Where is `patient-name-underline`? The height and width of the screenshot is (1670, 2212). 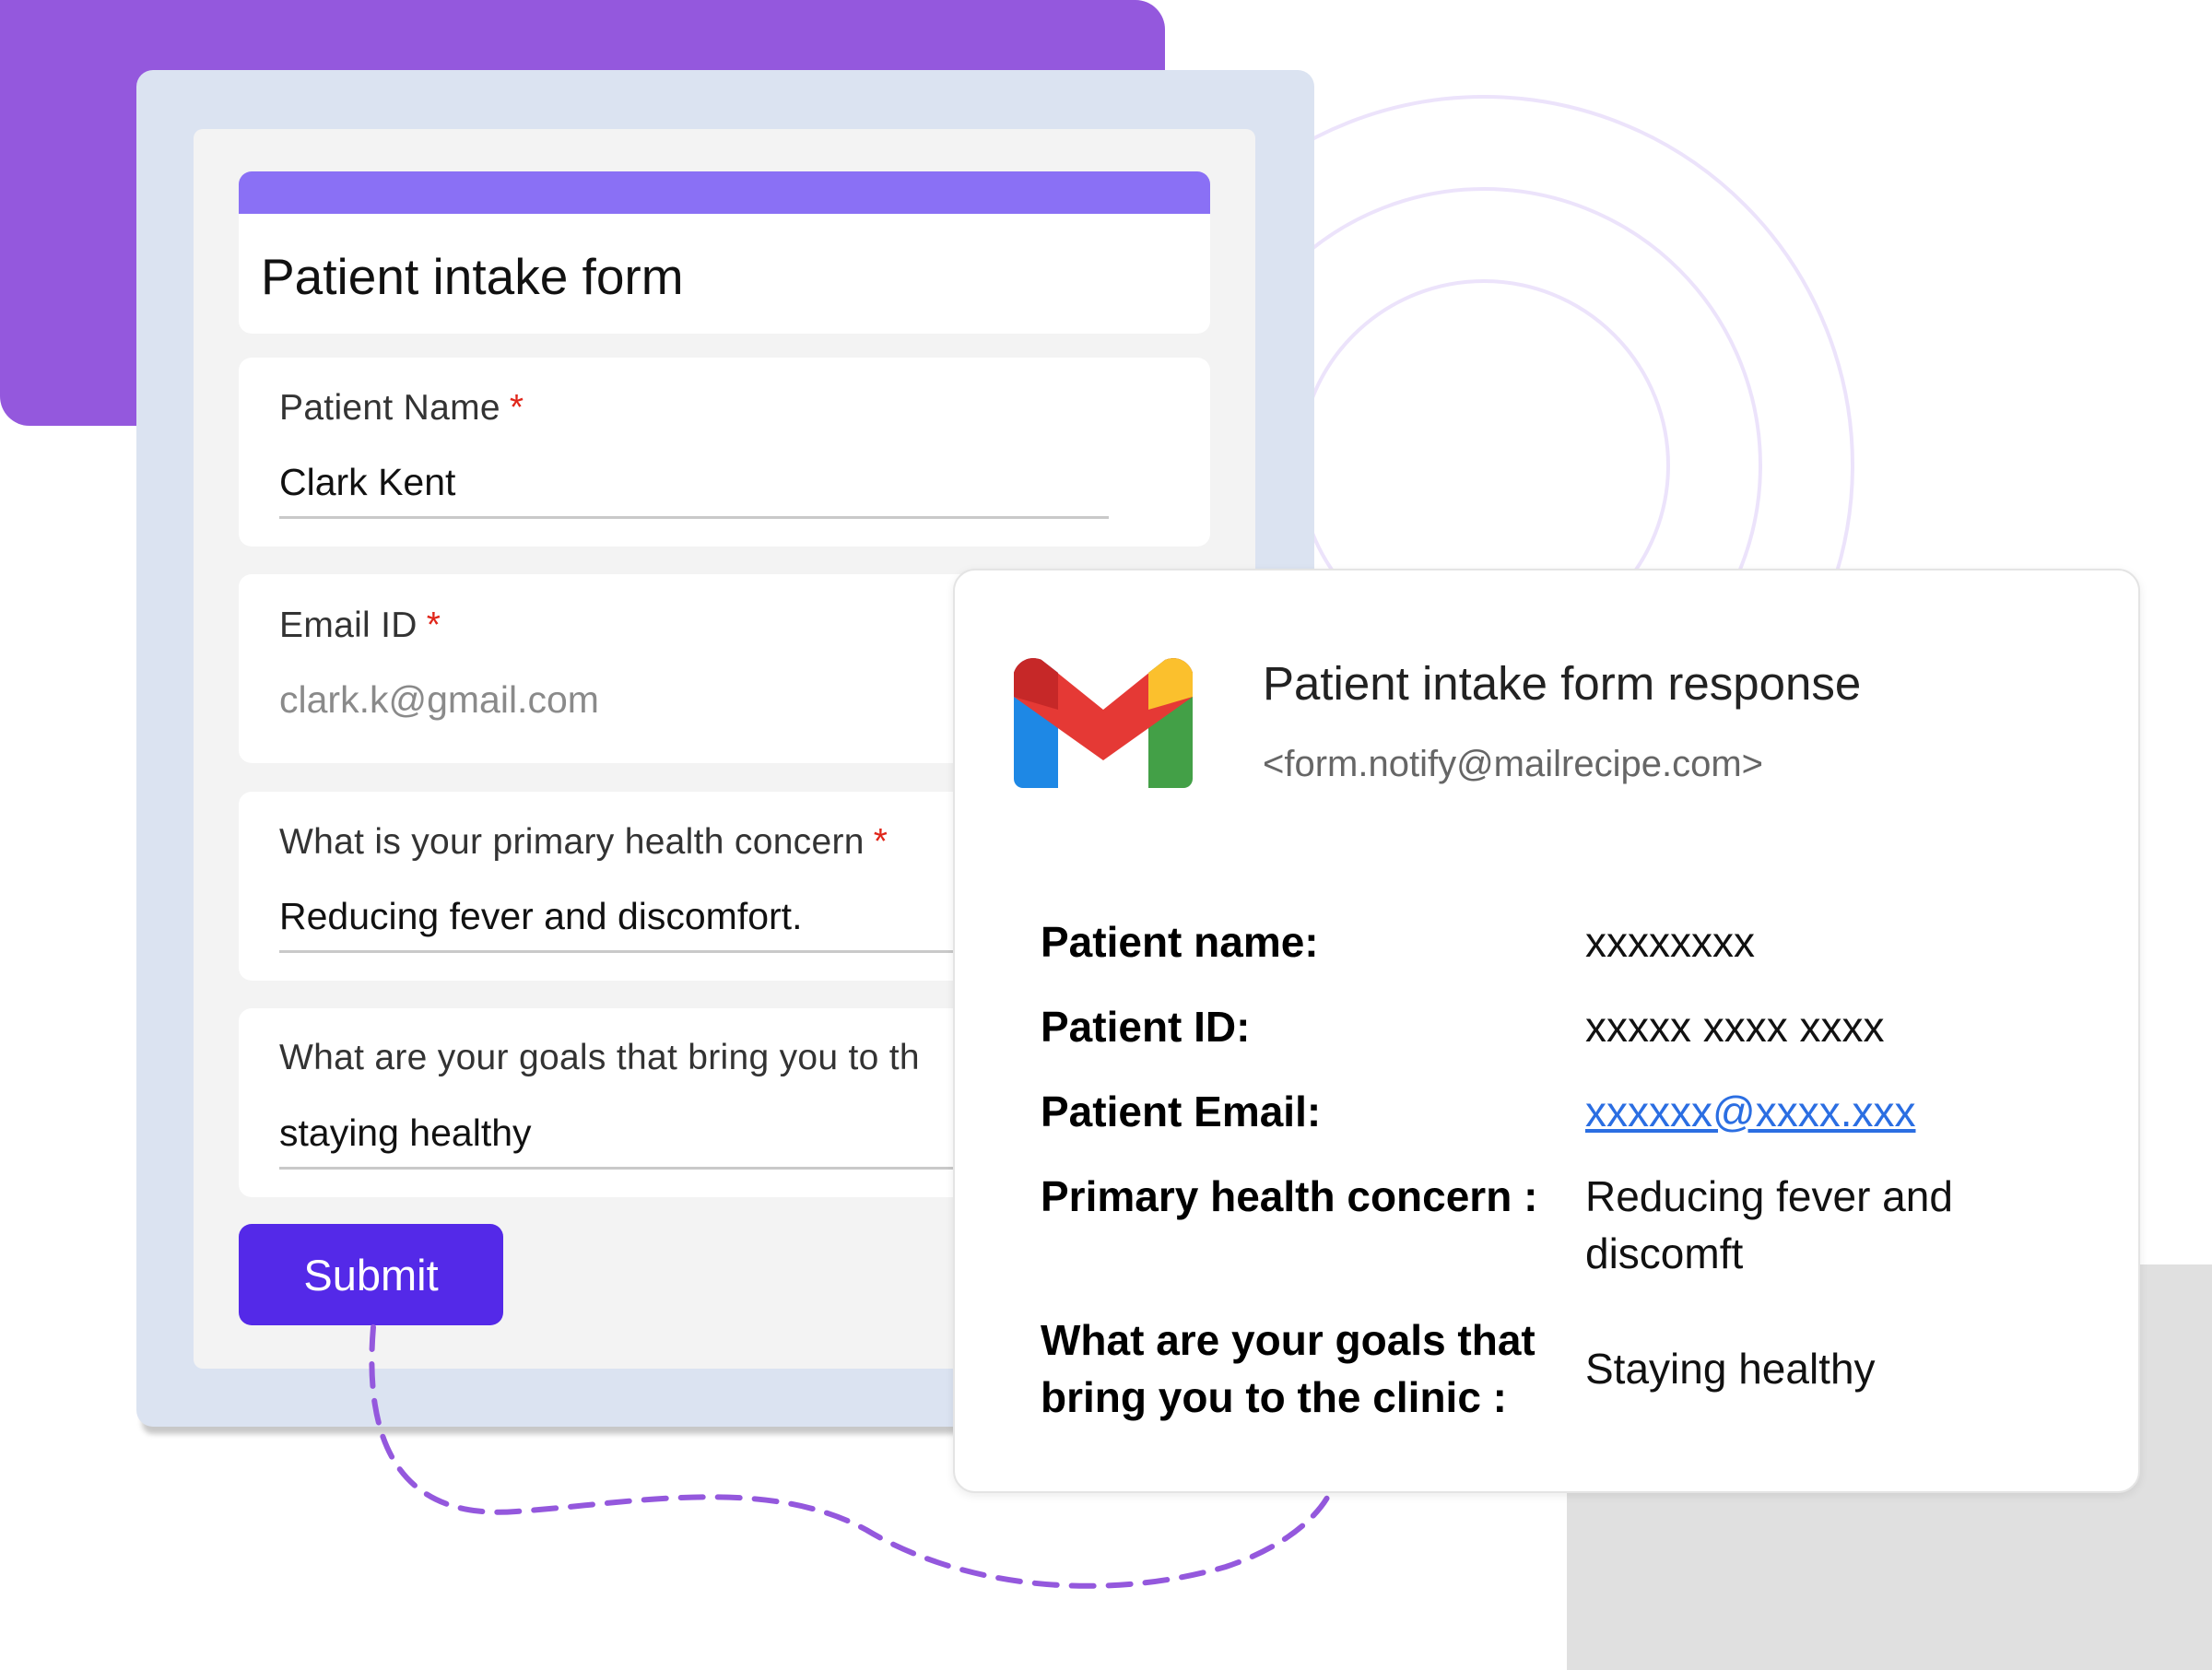 patient-name-underline is located at coordinates (694, 517).